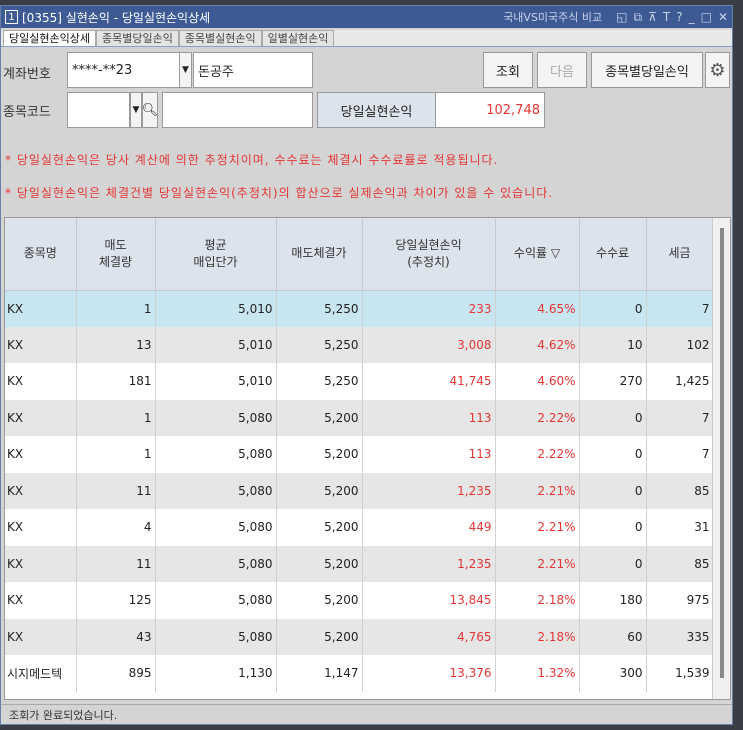  Describe the element at coordinates (150, 110) in the screenshot. I see `search-icon: 🔍︎` at that location.